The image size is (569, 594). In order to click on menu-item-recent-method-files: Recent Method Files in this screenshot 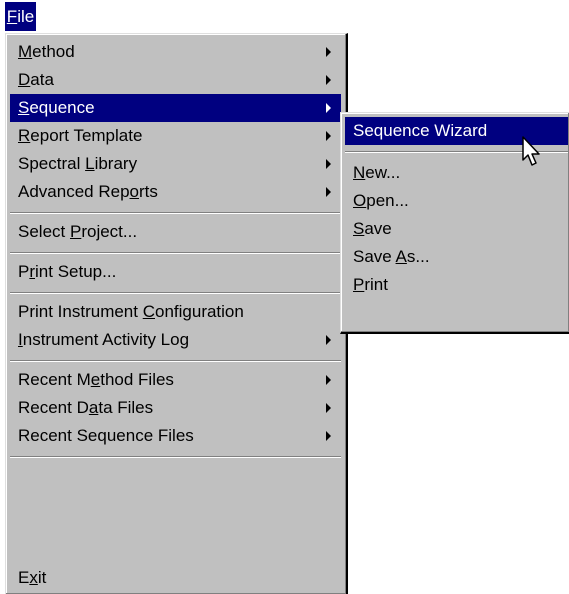, I will do `click(175, 380)`.